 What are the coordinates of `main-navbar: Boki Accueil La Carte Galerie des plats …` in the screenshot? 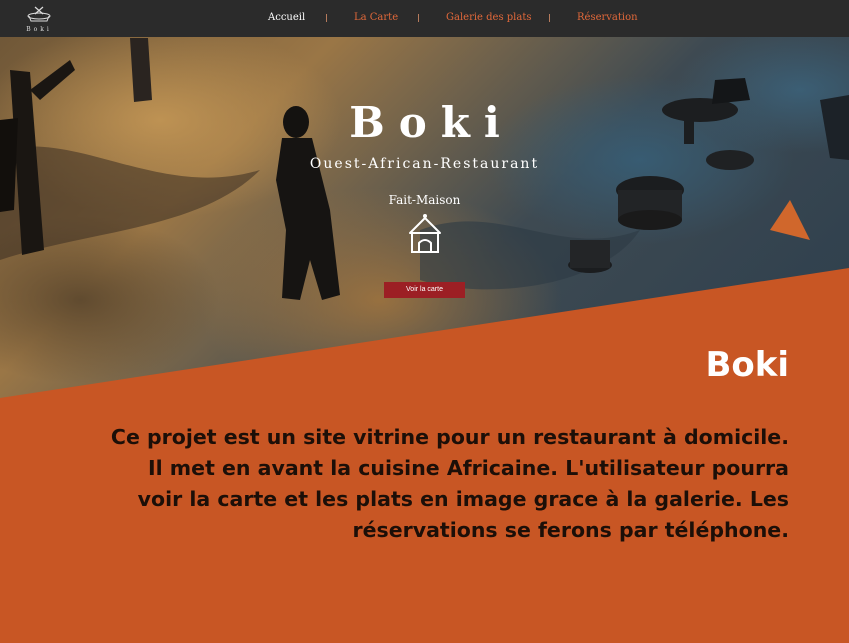 It's located at (424, 18).